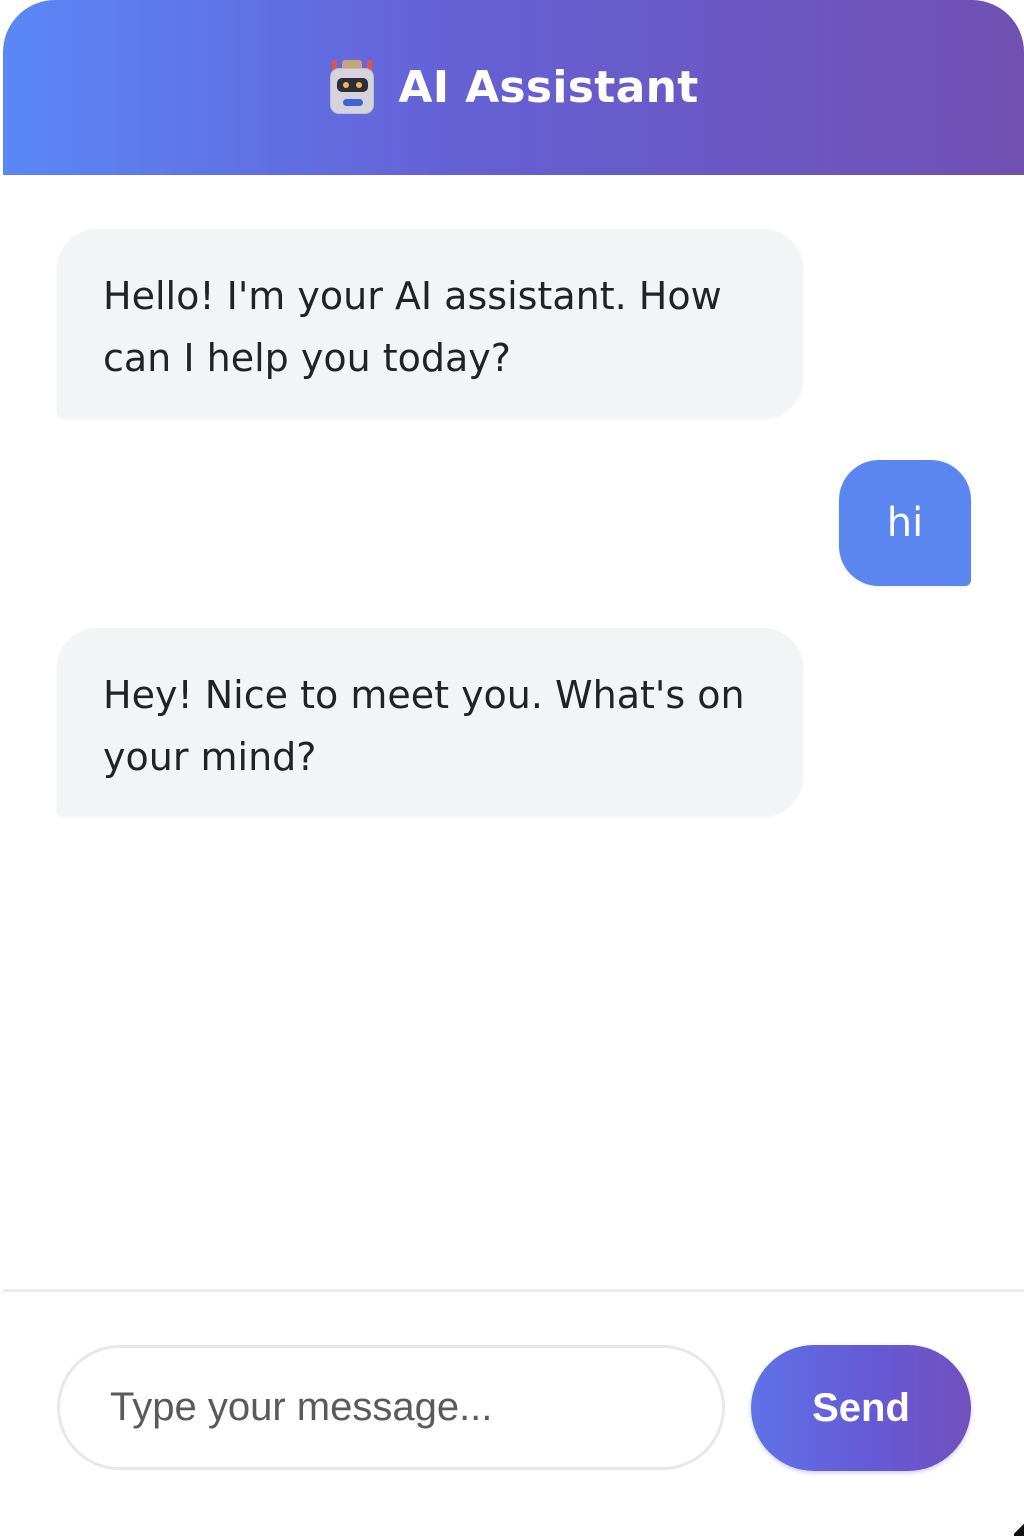 The width and height of the screenshot is (1024, 1536). I want to click on user-message: hi, so click(905, 523).